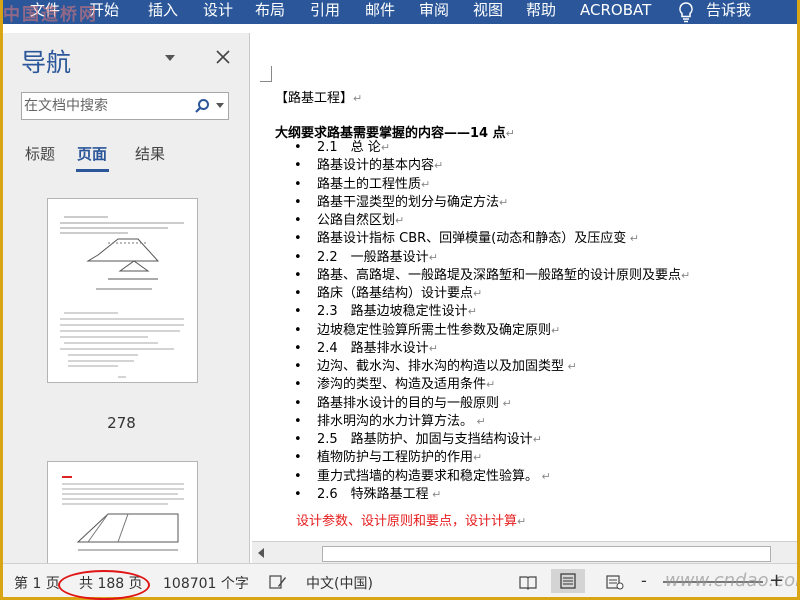  Describe the element at coordinates (542, 440) in the screenshot. I see `list-item: 2.5 路基防护、加固与支挡结构设计↵` at that location.